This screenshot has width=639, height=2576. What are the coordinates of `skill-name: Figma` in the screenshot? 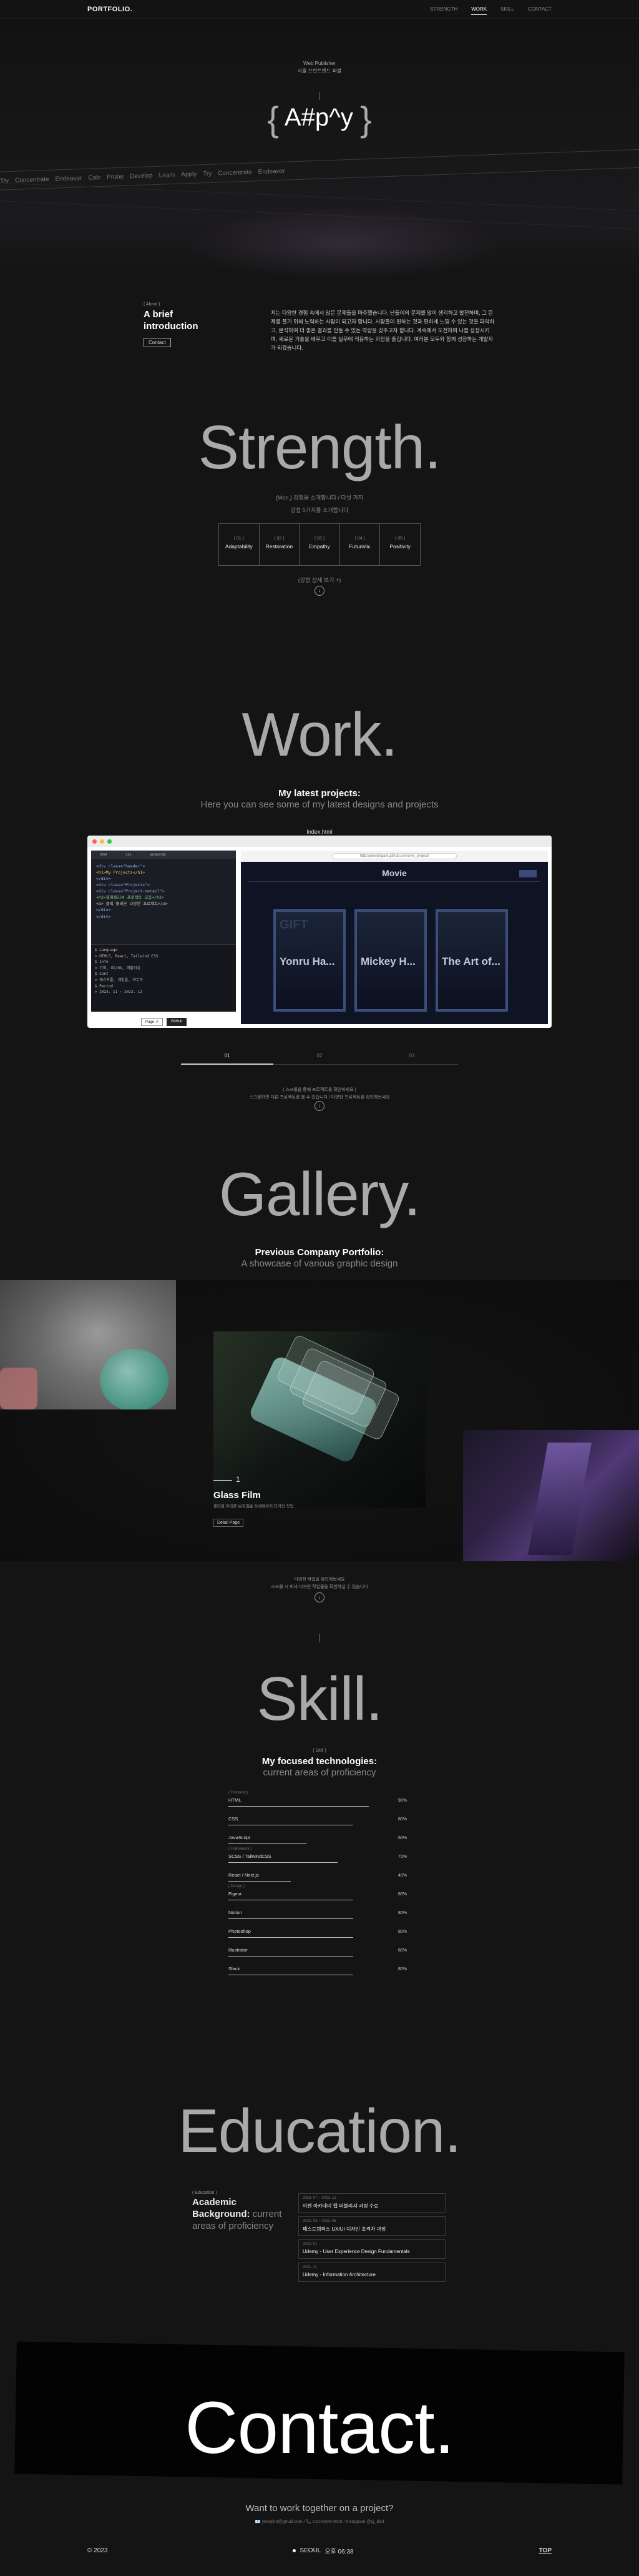 It's located at (235, 1894).